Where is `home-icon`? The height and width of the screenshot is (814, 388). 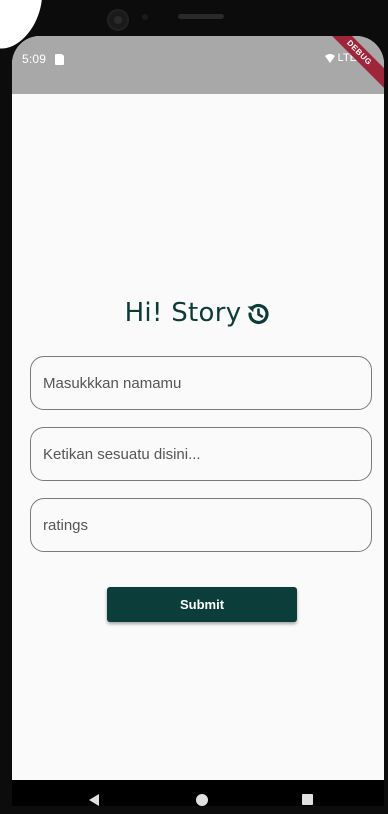 home-icon is located at coordinates (202, 800).